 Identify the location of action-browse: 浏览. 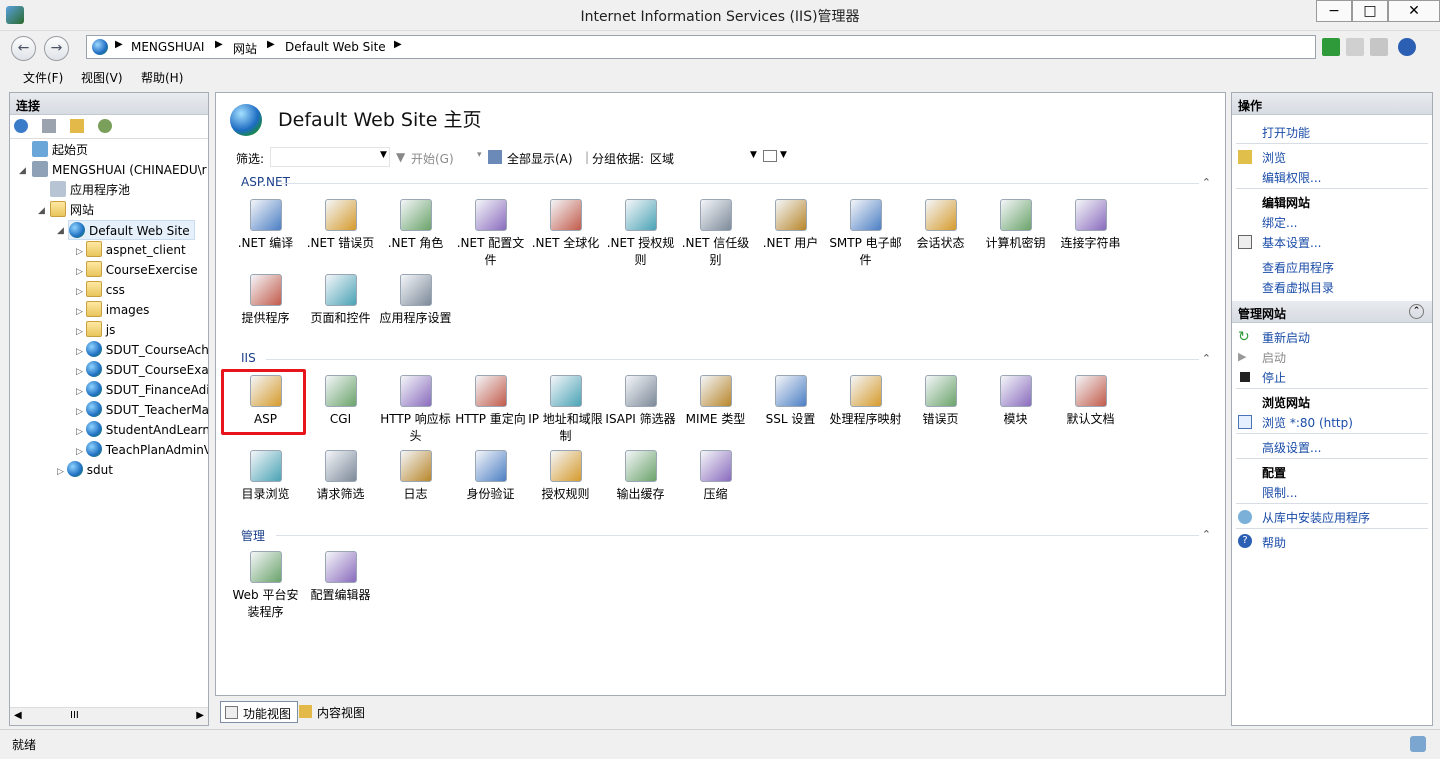
(1274, 157).